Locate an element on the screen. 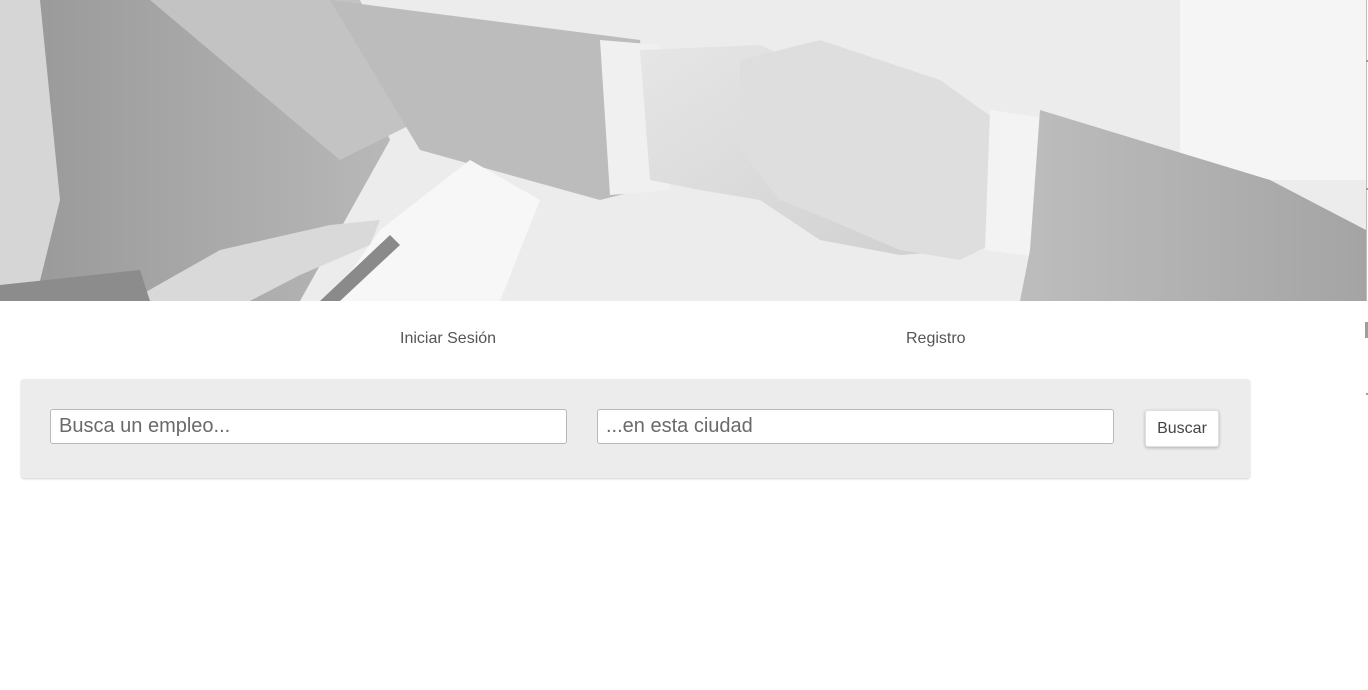 The height and width of the screenshot is (690, 1368). search-button: Buscar is located at coordinates (1182, 428).